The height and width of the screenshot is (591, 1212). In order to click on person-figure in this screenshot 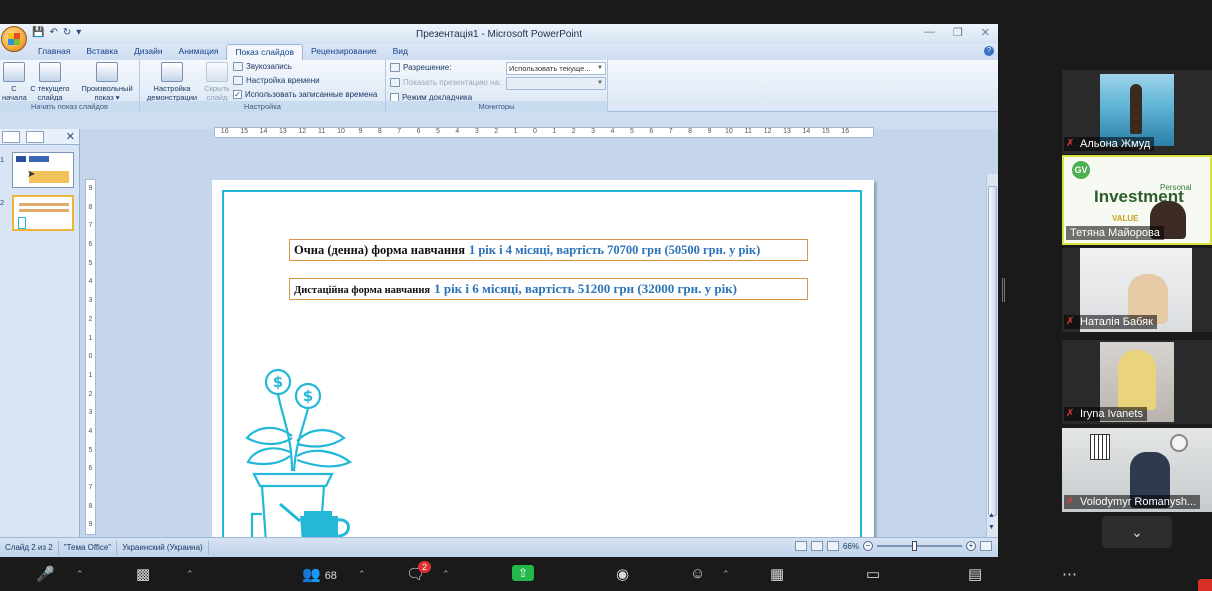, I will do `click(1137, 380)`.